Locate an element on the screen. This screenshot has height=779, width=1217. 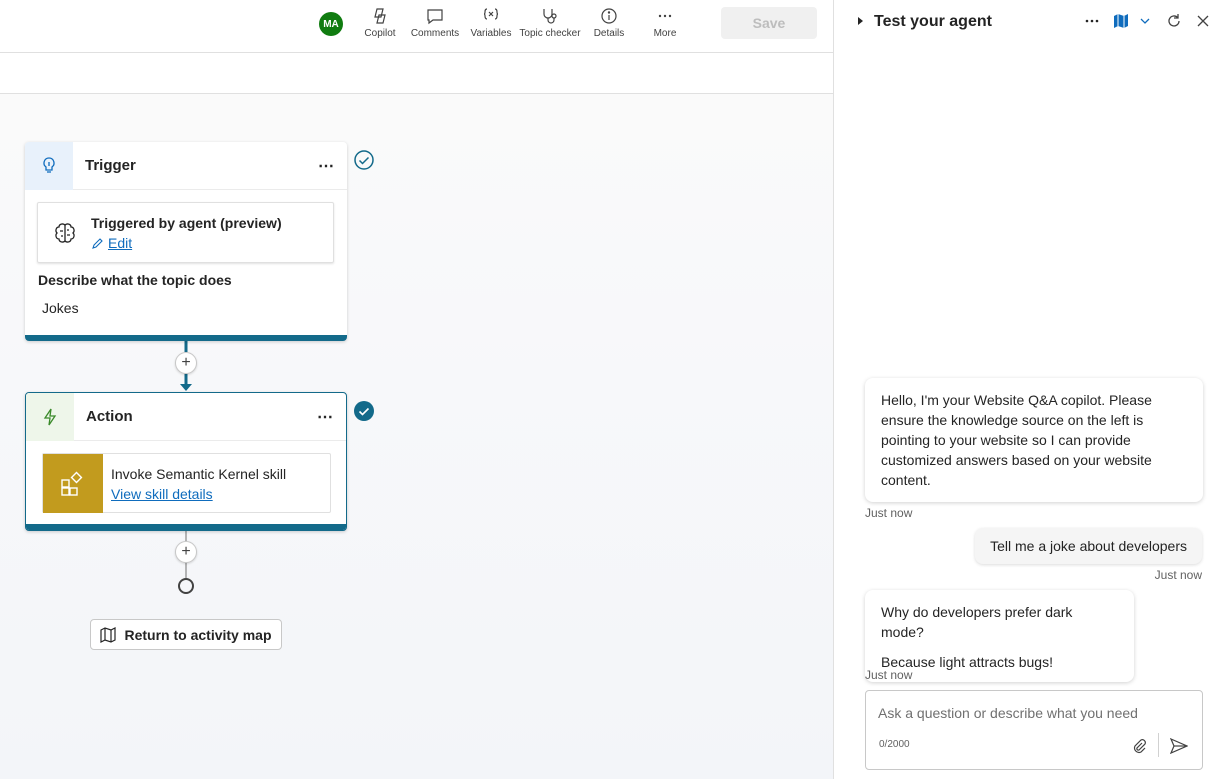
copilot-icon is located at coordinates (380, 16).